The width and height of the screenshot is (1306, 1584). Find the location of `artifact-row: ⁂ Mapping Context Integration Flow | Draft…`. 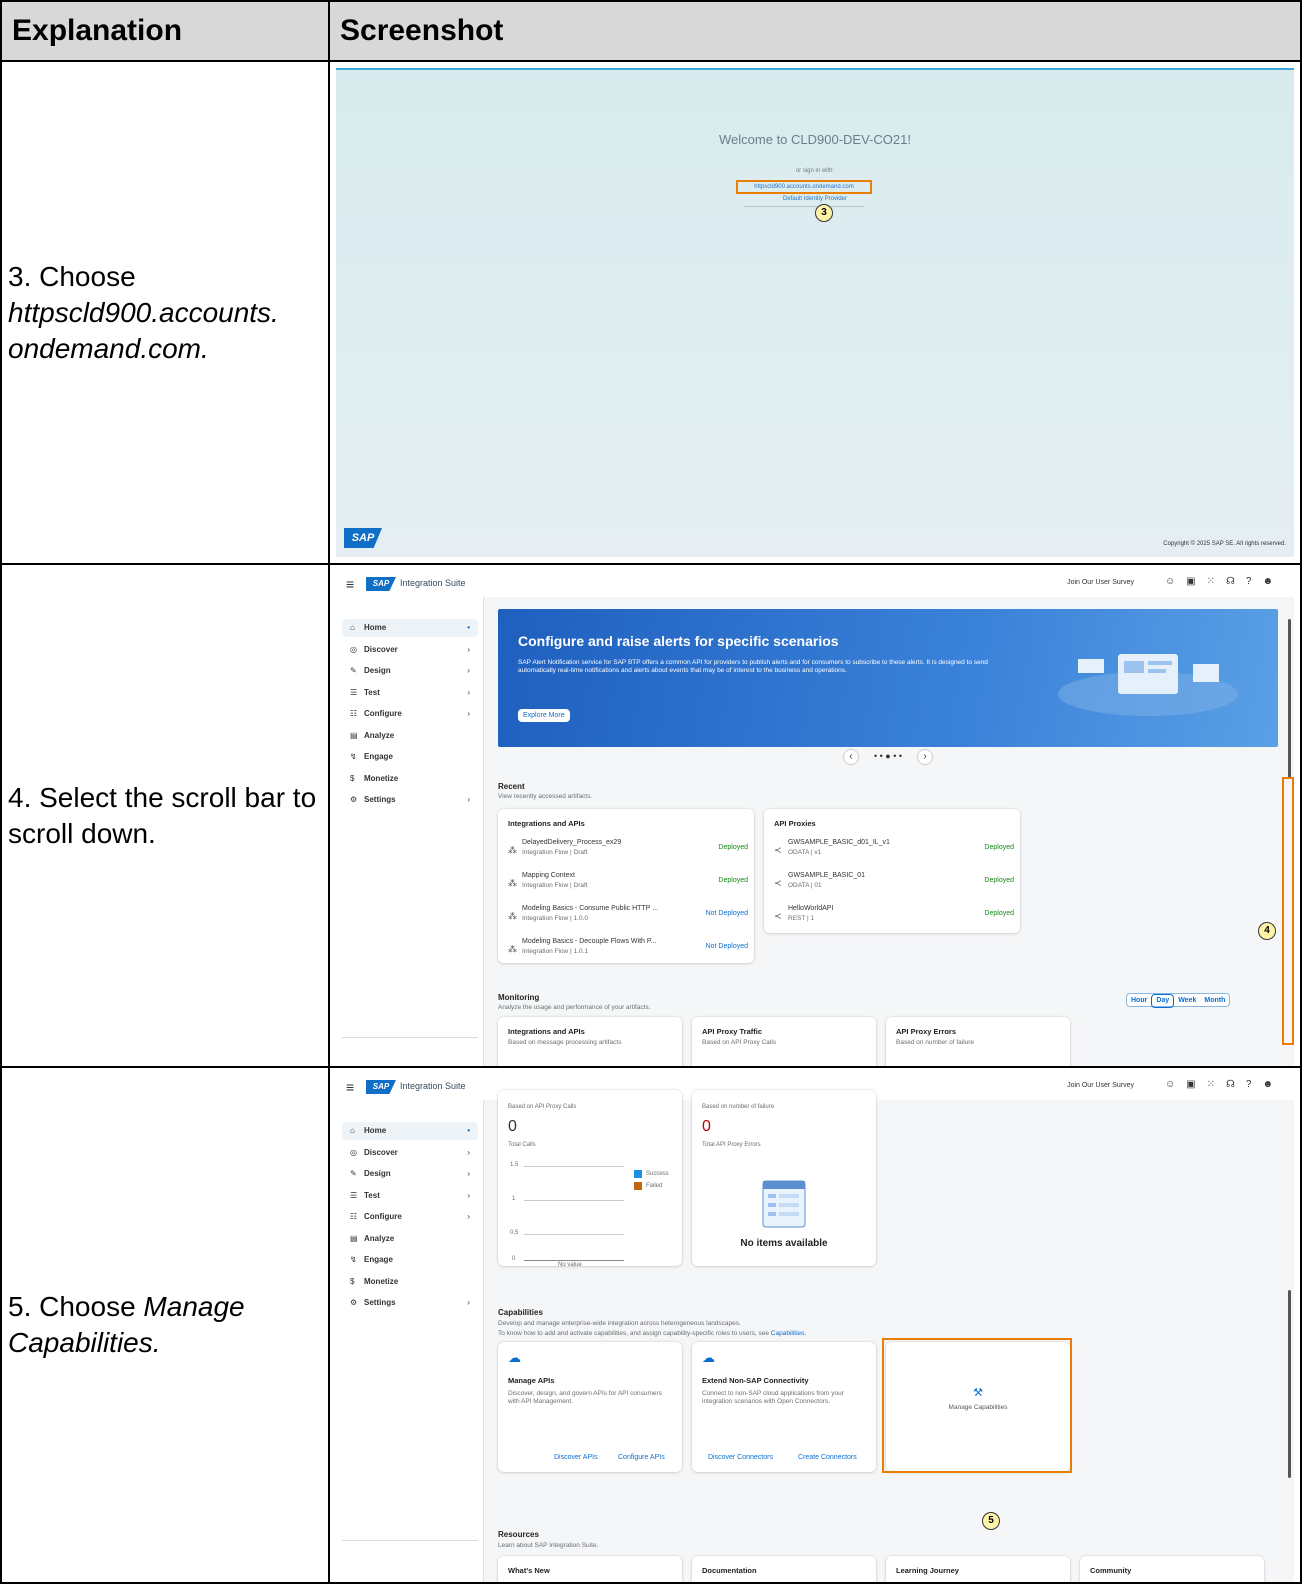

artifact-row: ⁂ Mapping Context Integration Flow | Draft… is located at coordinates (628, 885).